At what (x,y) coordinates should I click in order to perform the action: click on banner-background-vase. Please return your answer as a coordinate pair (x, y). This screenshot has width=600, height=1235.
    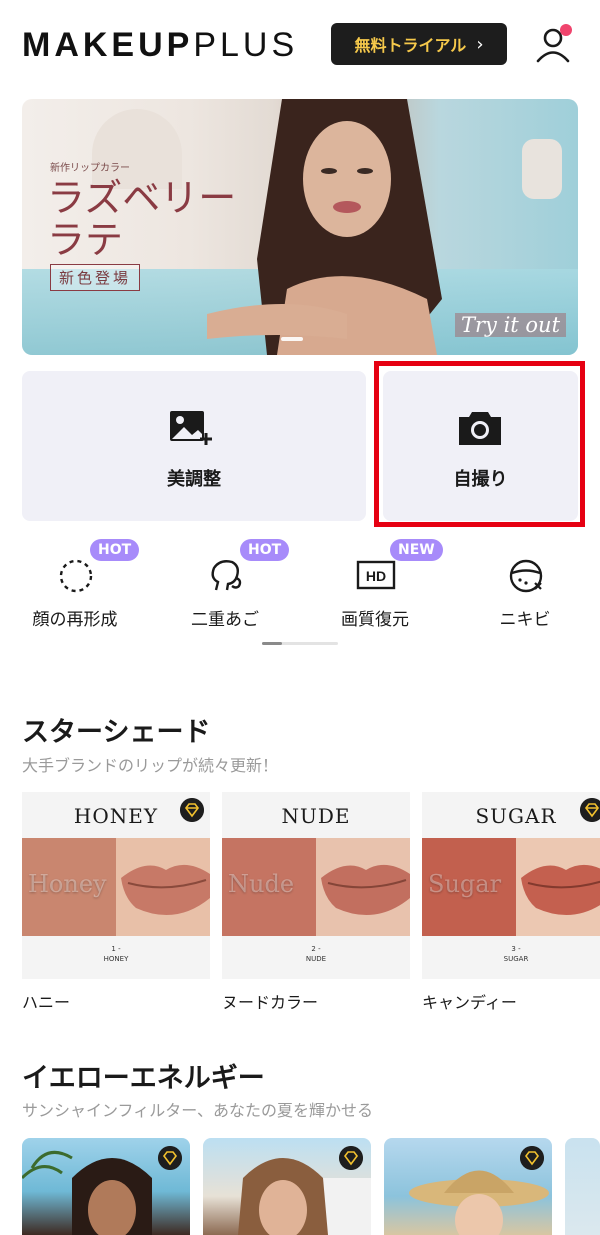
    Looking at the image, I should click on (542, 169).